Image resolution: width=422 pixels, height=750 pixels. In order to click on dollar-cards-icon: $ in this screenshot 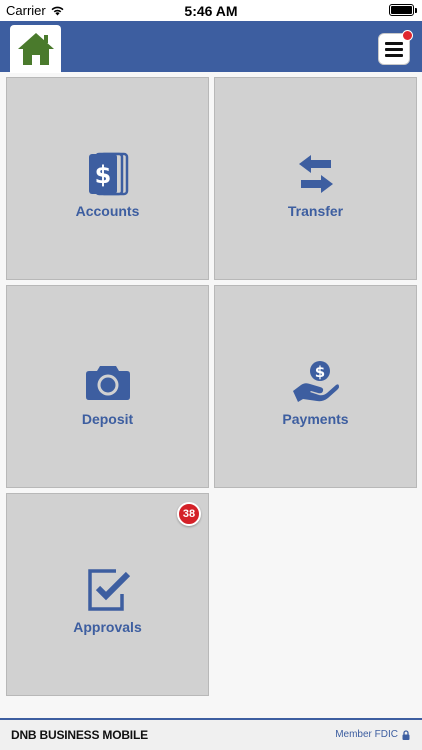, I will do `click(108, 173)`.